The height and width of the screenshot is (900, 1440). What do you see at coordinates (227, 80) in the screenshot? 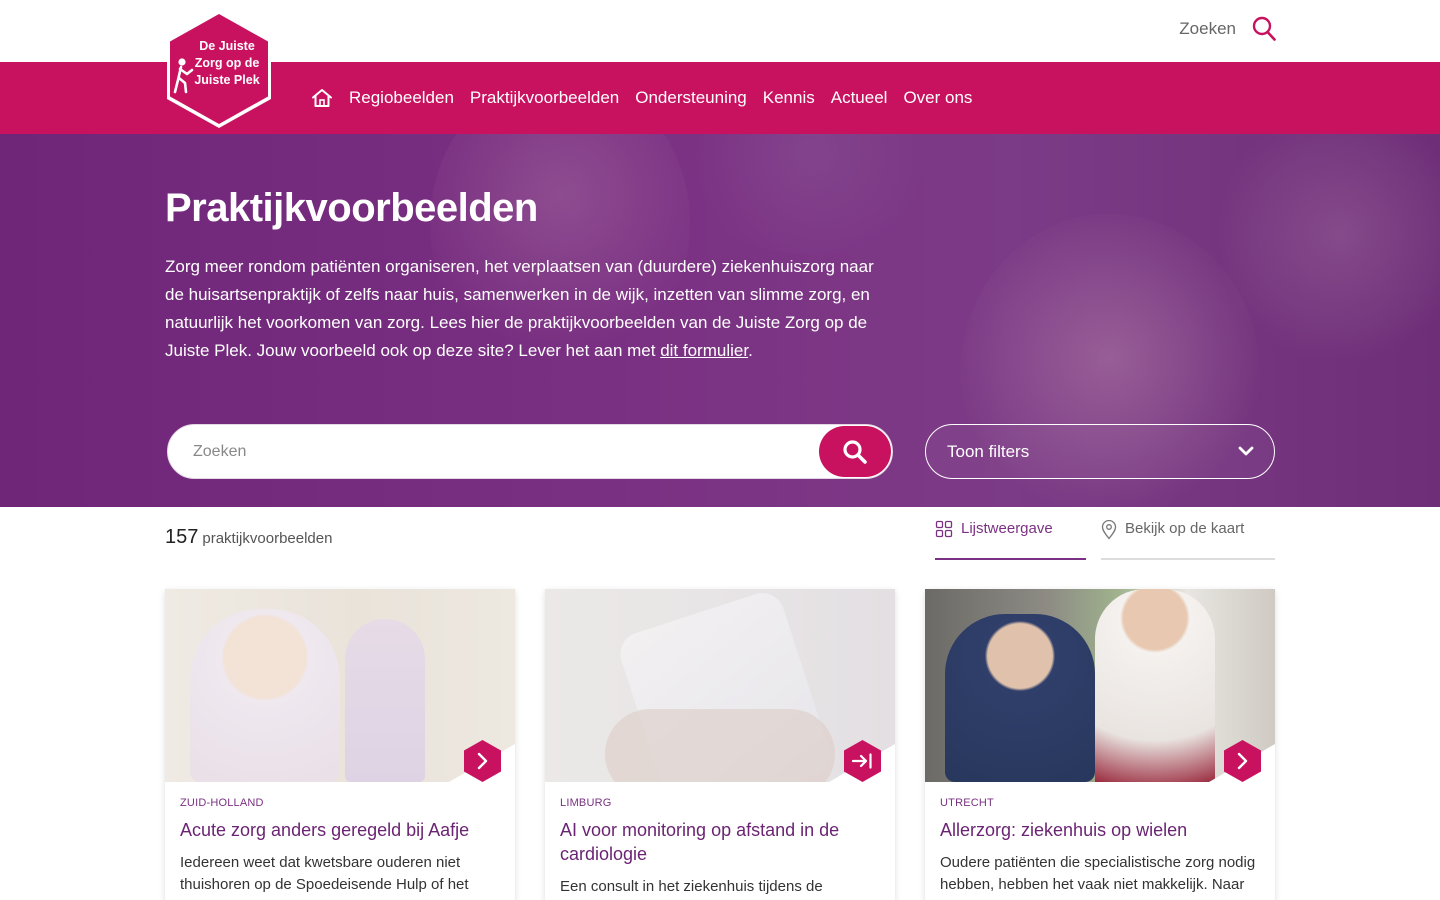
I see `logo-line: Juiste Plek` at bounding box center [227, 80].